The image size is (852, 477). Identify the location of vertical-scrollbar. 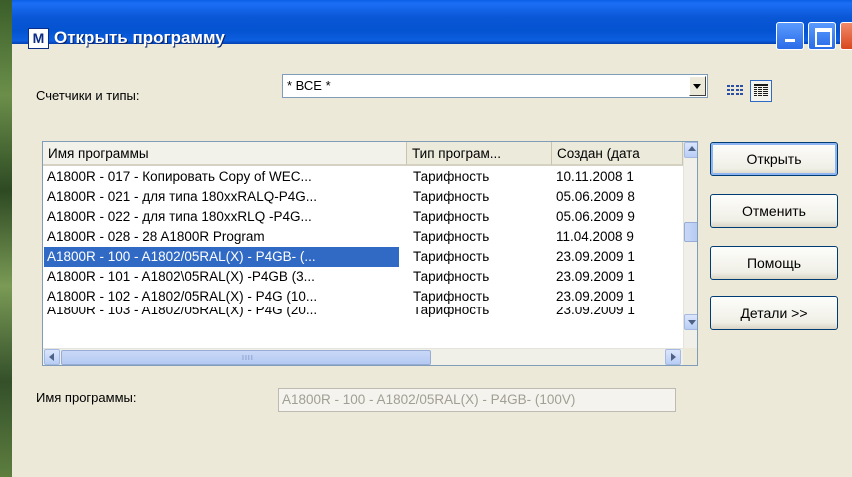
(690, 245).